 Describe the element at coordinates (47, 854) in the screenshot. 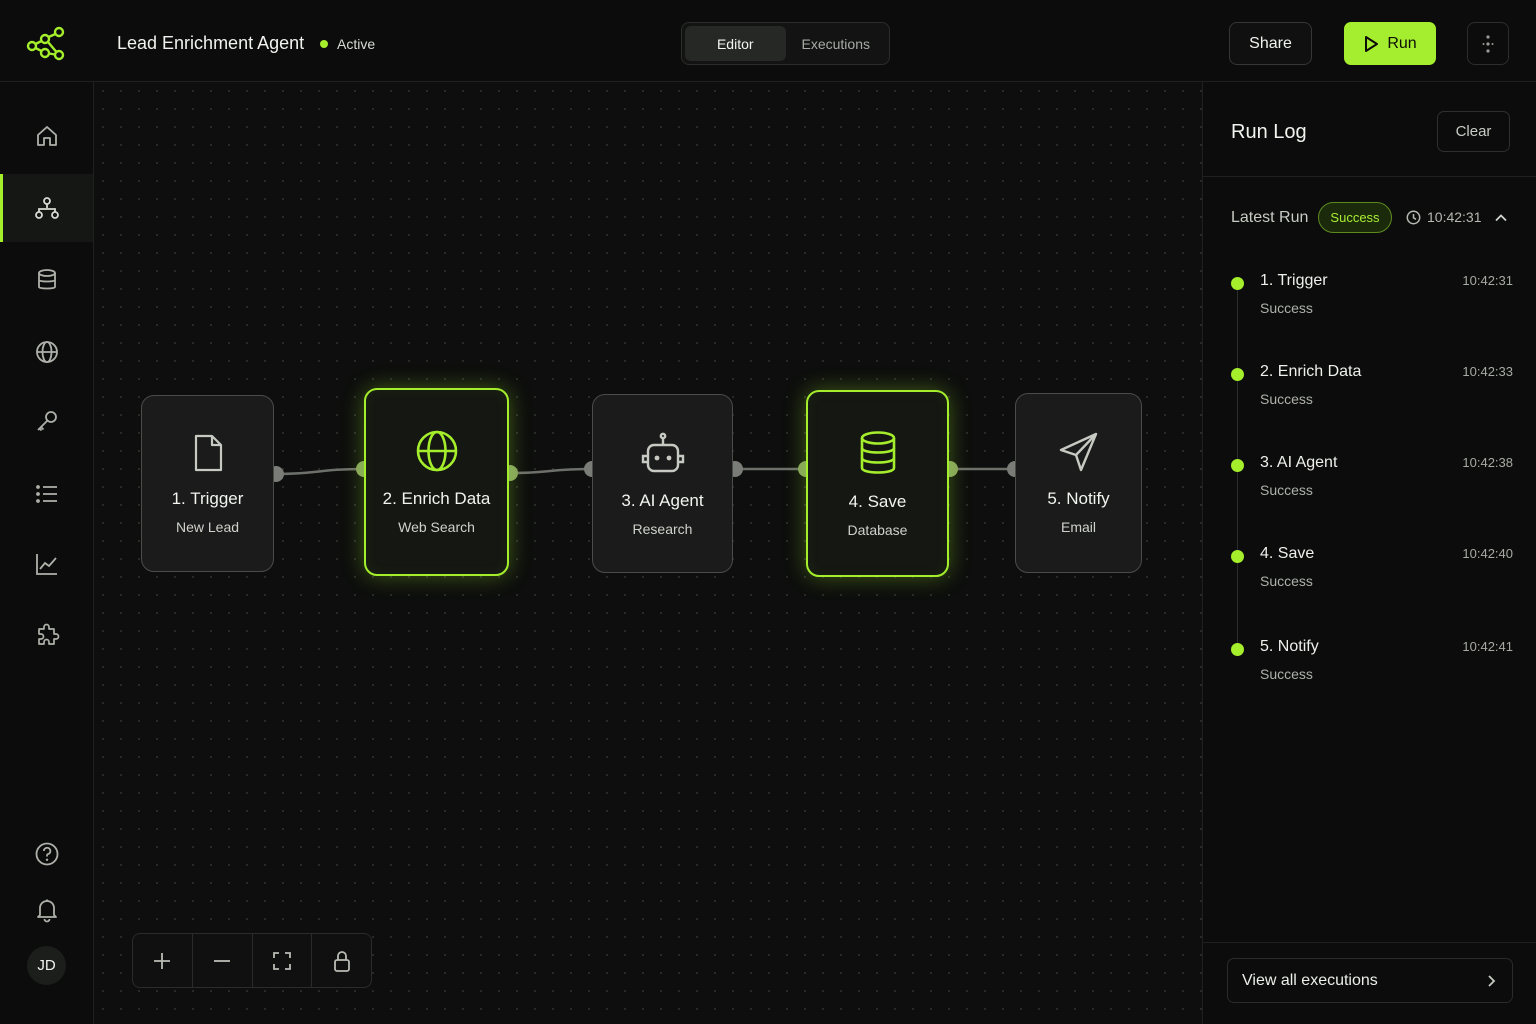

I see `help-icon` at that location.